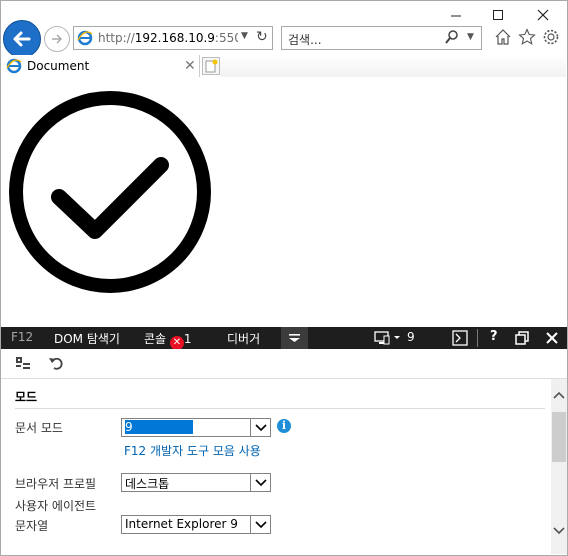 Image resolution: width=568 pixels, height=556 pixels. What do you see at coordinates (244, 36) in the screenshot?
I see `address-dropdown-icon: ▼` at bounding box center [244, 36].